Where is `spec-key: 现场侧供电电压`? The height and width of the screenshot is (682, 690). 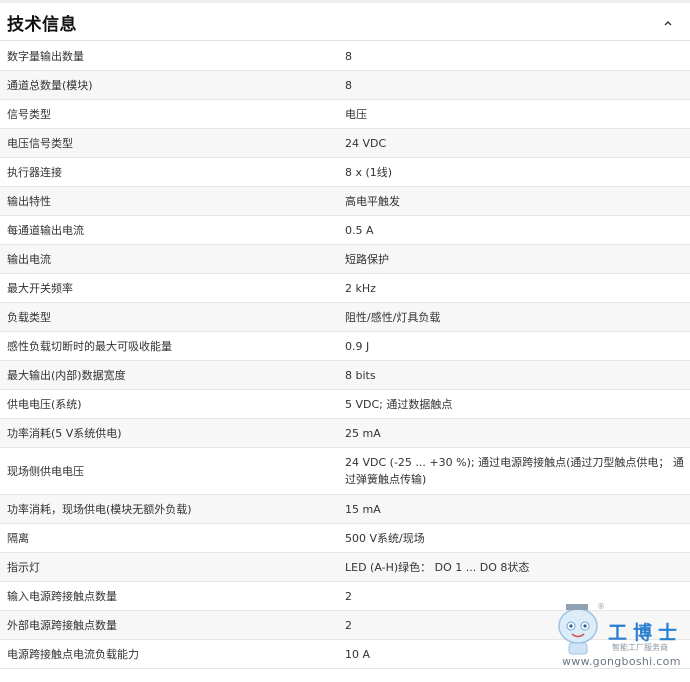 spec-key: 现场侧供电电压 is located at coordinates (45, 471).